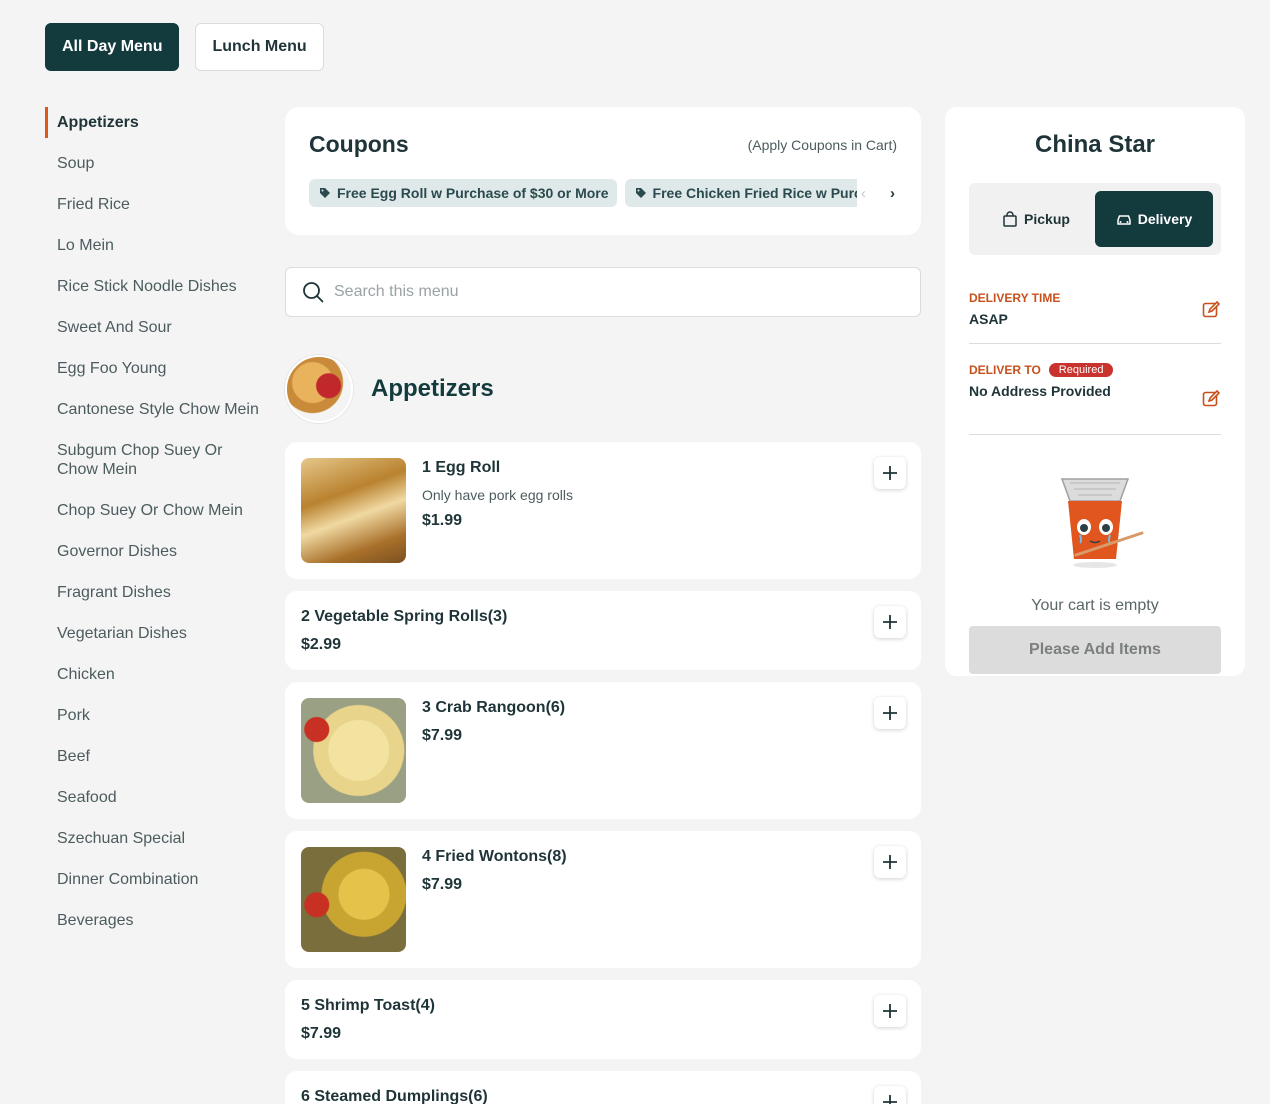 The image size is (1270, 1104). What do you see at coordinates (1095, 605) in the screenshot?
I see `cart-empty-text: Your cart is empty` at bounding box center [1095, 605].